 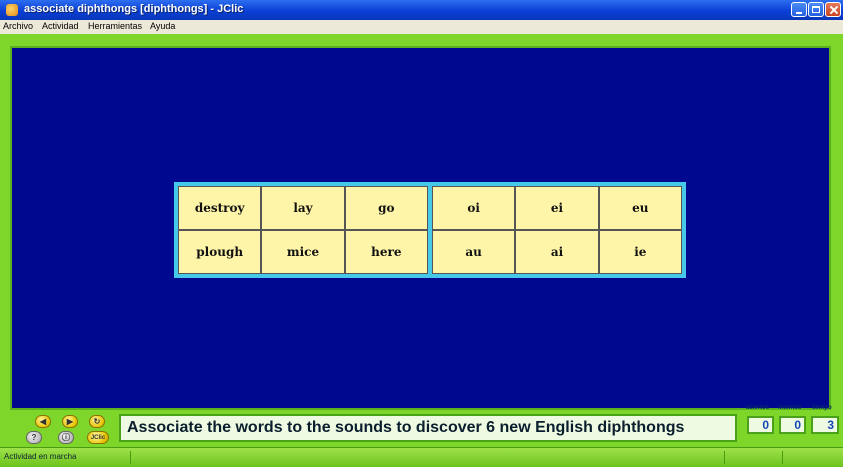 I want to click on minimize-button, so click(x=799, y=9).